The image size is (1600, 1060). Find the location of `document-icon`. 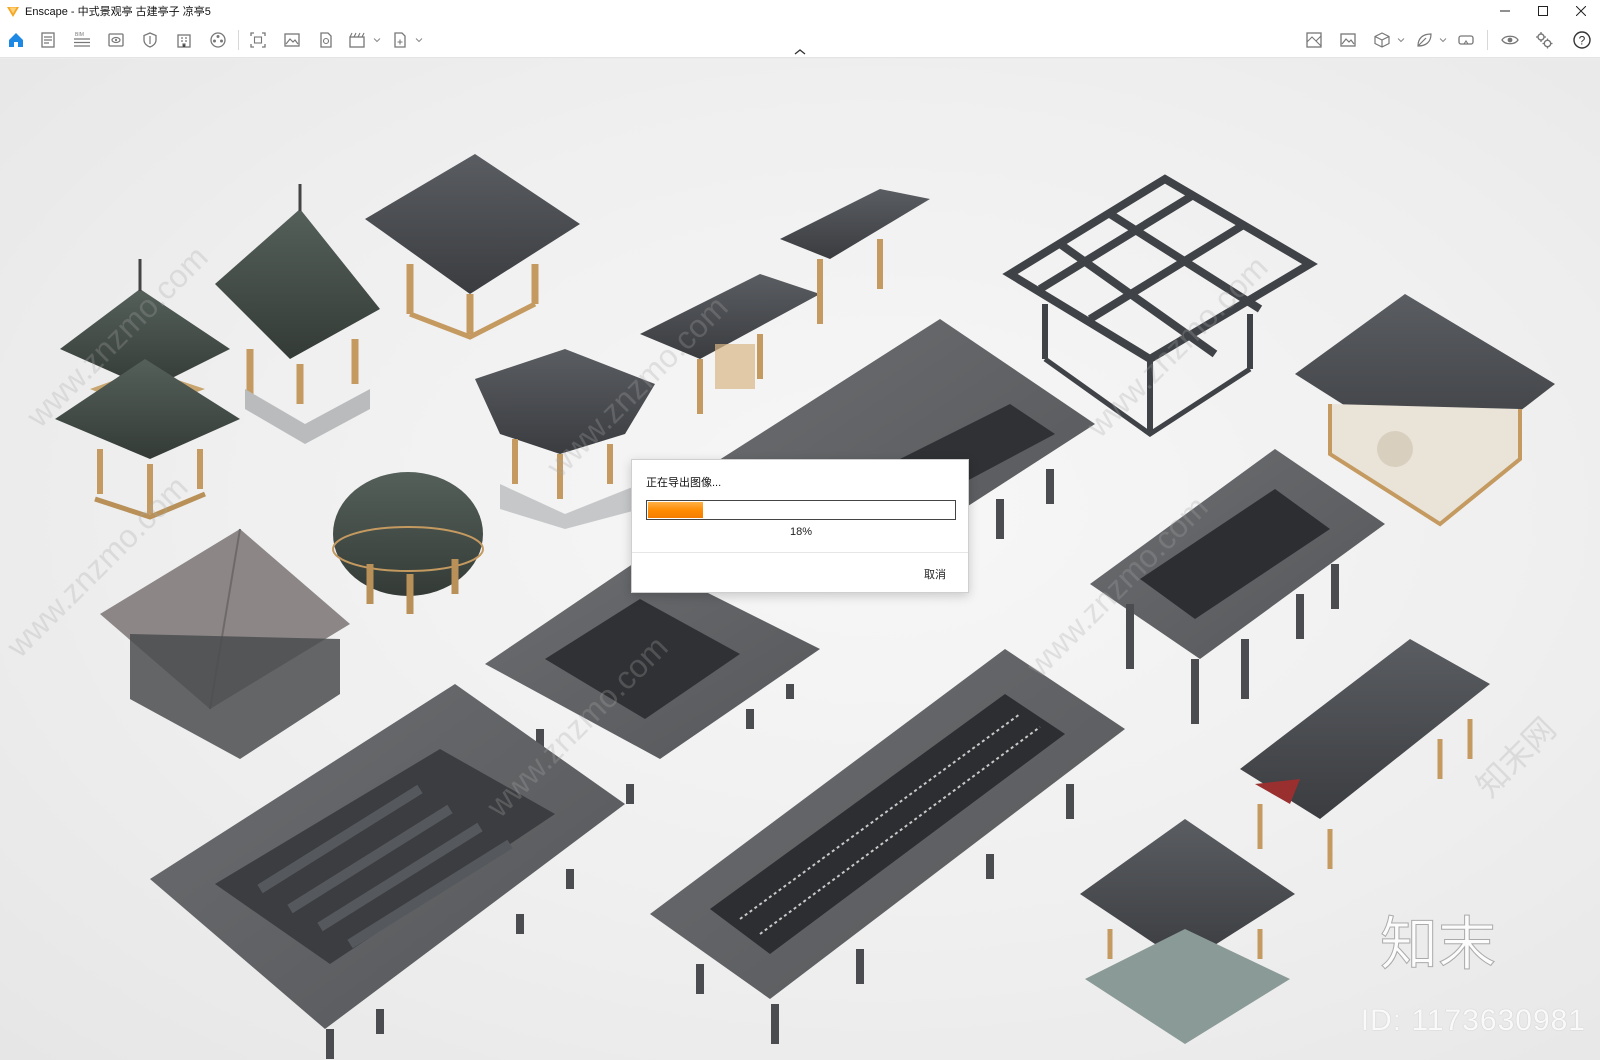

document-icon is located at coordinates (48, 40).